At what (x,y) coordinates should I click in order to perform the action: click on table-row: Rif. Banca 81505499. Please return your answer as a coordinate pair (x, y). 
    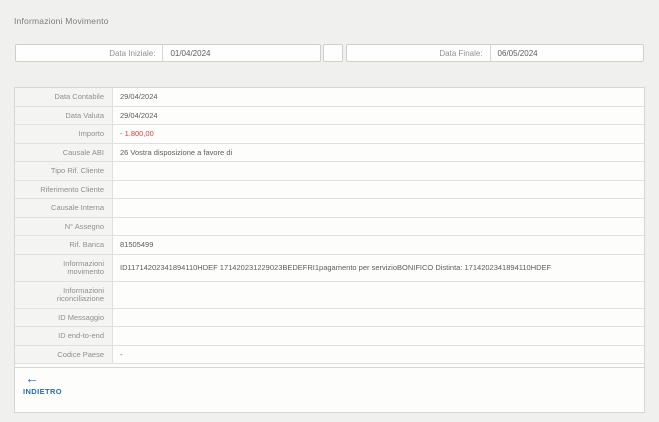
    Looking at the image, I should click on (329, 245).